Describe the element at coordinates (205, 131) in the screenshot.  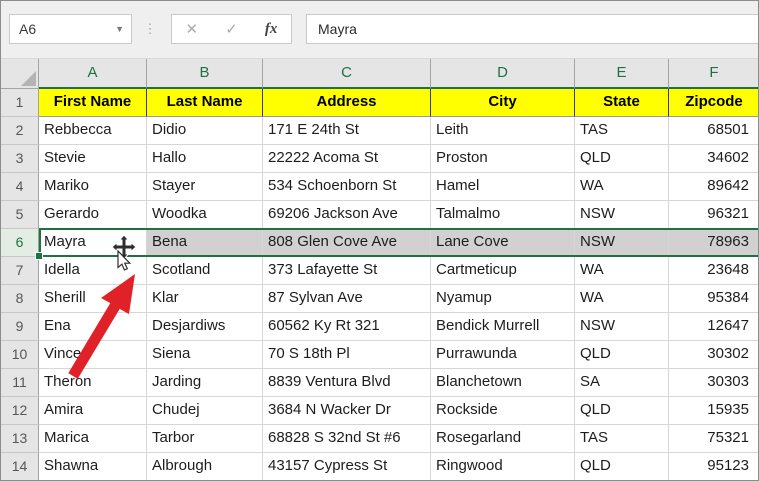
I see `cell-B2: Didio` at that location.